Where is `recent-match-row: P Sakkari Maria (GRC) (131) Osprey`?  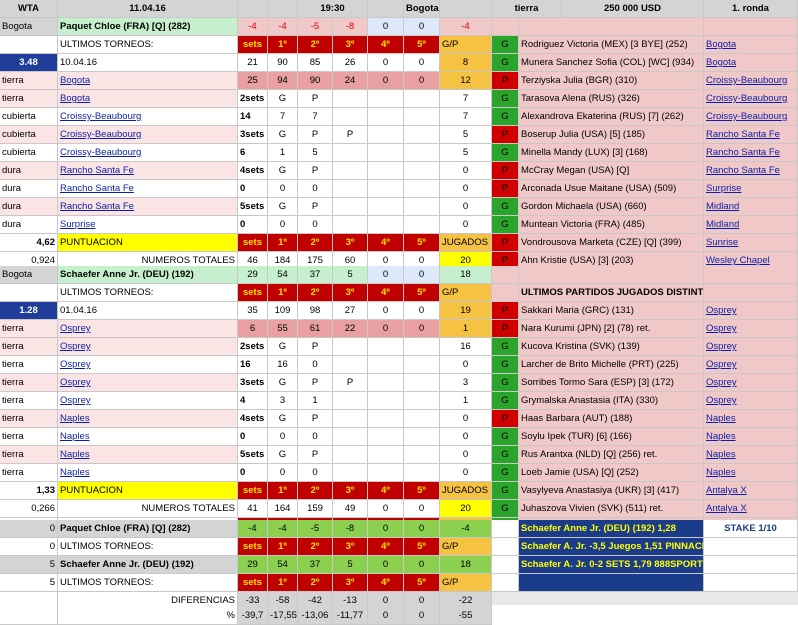
recent-match-row: P Sakkari Maria (GRC) (131) Osprey is located at coordinates (645, 311).